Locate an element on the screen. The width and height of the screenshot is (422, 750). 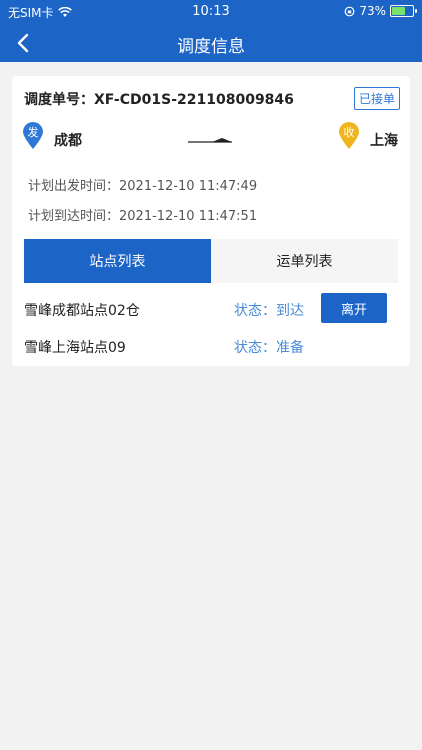
origin-pin-icon: 发 is located at coordinates (33, 135).